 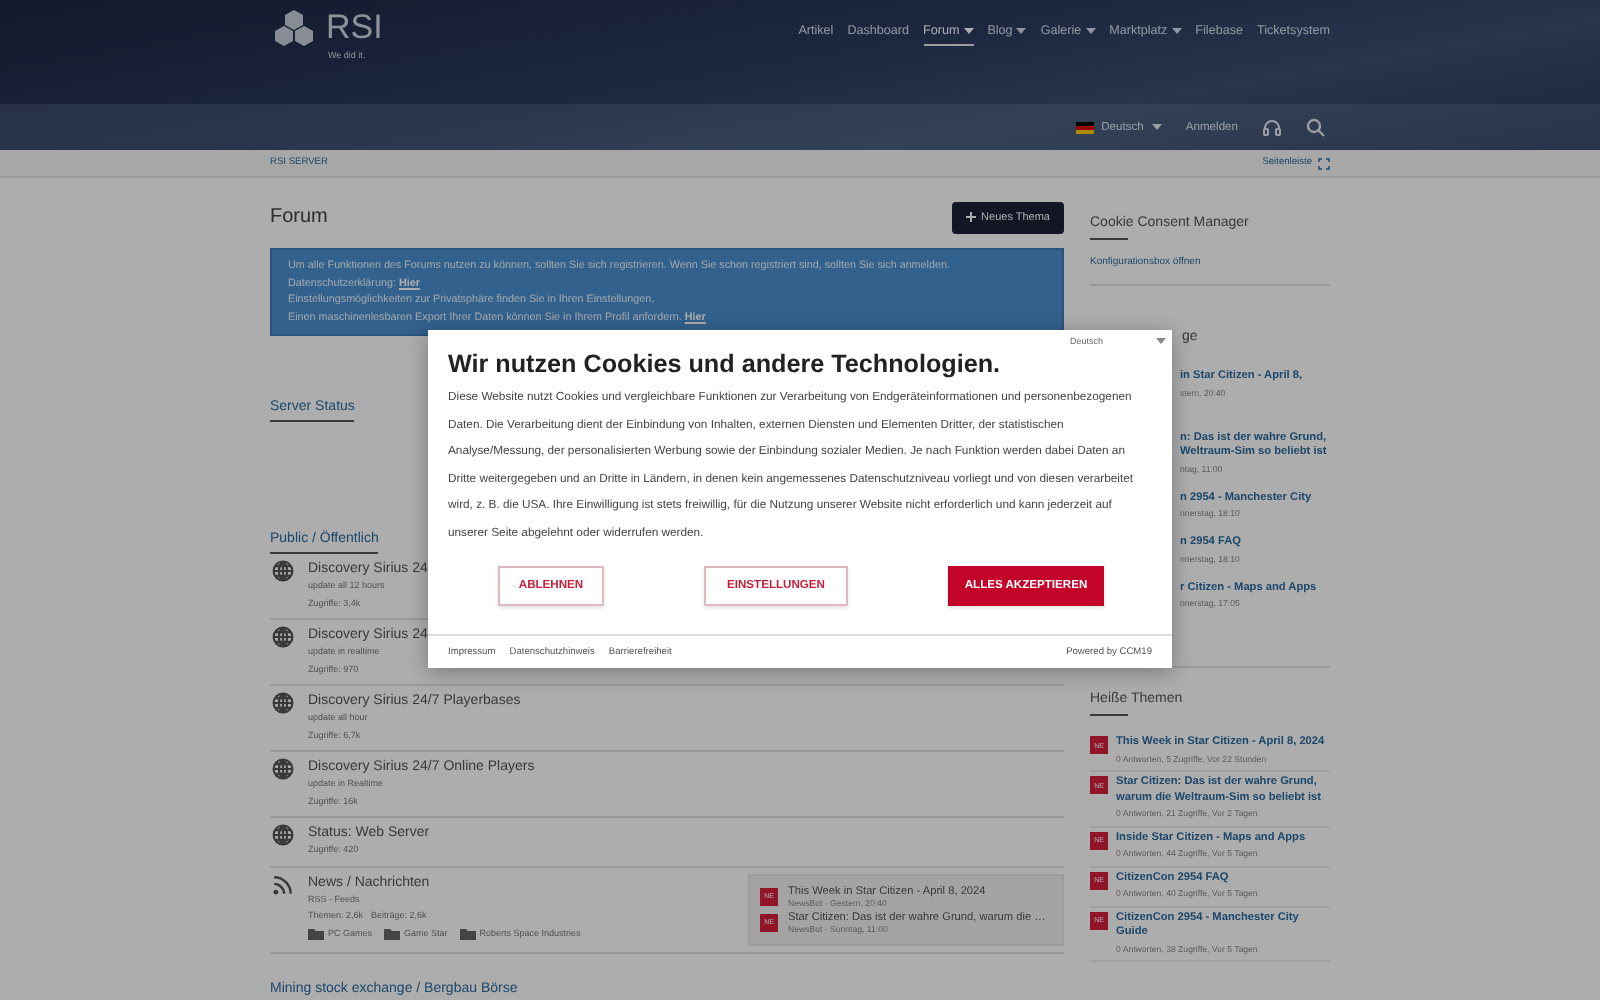 I want to click on site-logo-text: RSI, so click(x=354, y=27).